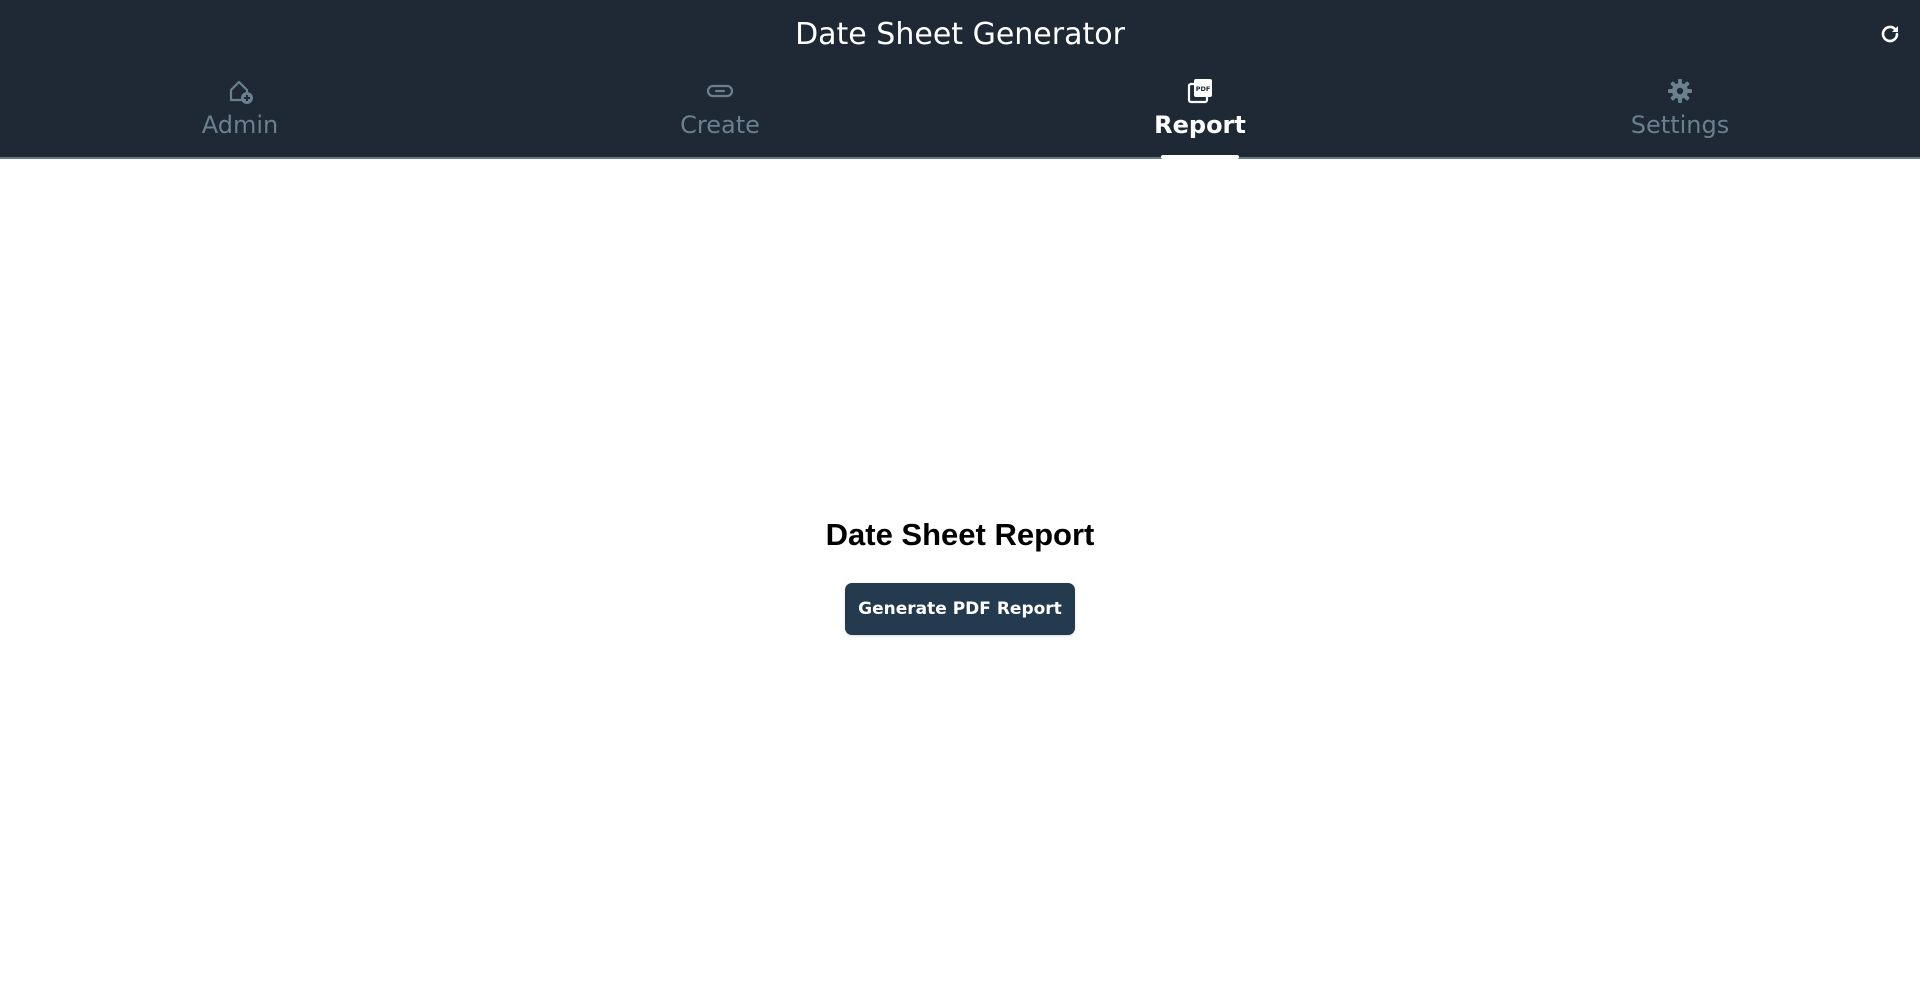 This screenshot has width=1920, height=982. What do you see at coordinates (960, 34) in the screenshot?
I see `app-title: Date Sheet Generator` at bounding box center [960, 34].